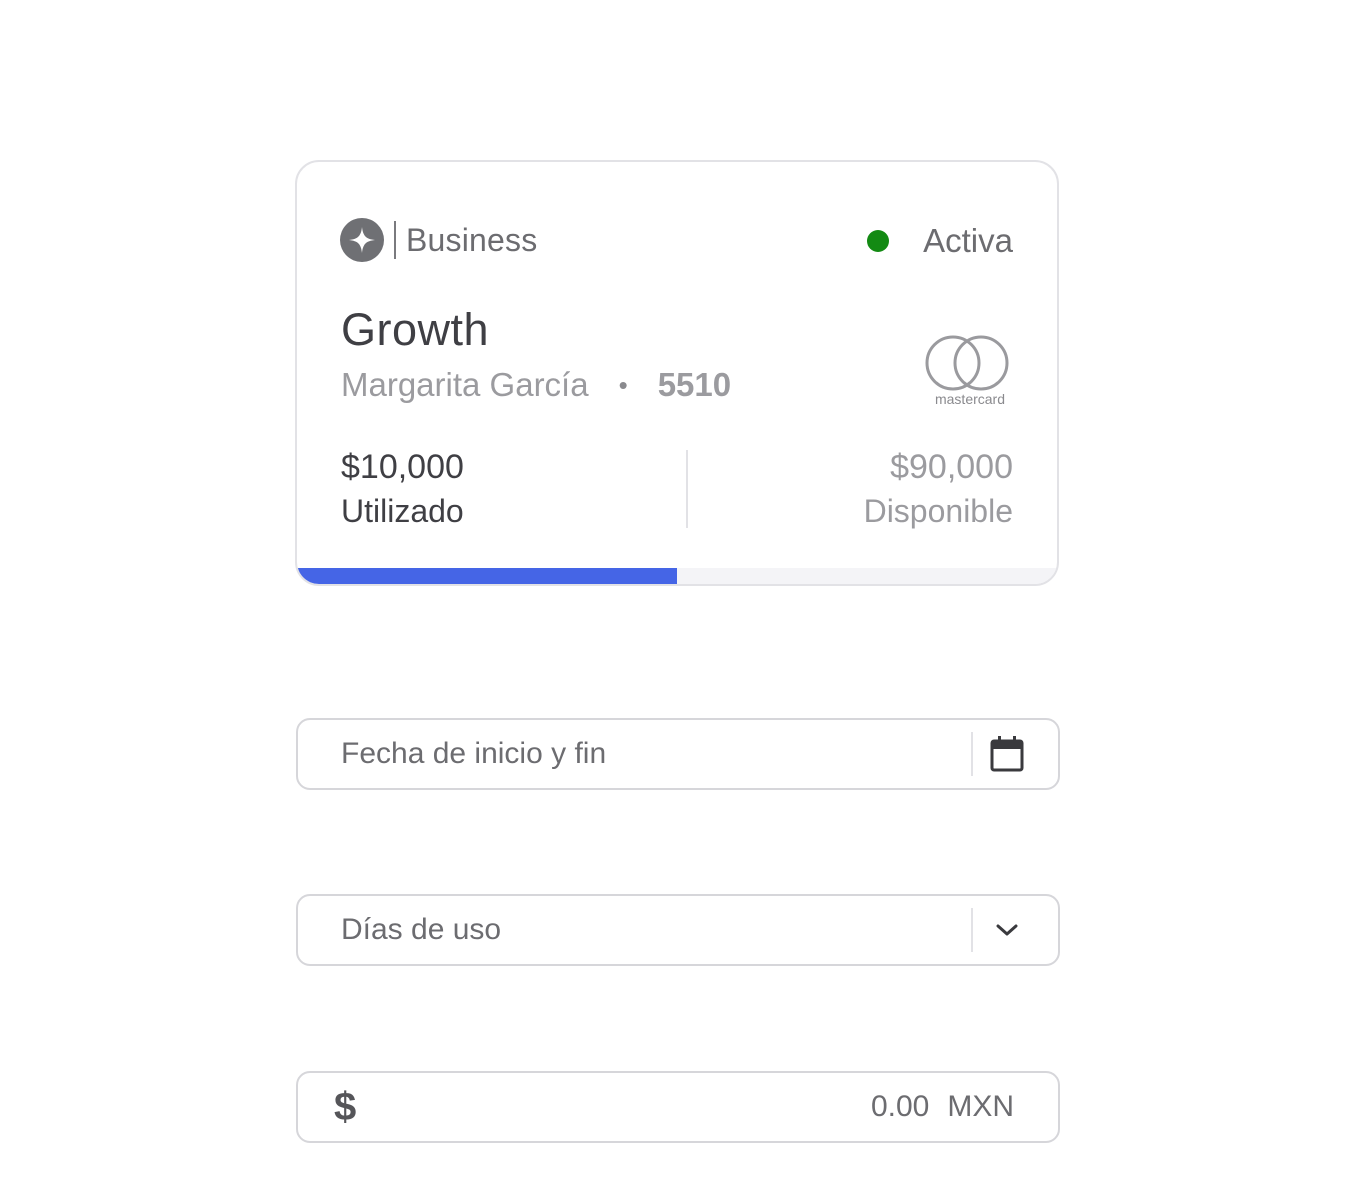 Image resolution: width=1346 pixels, height=1199 pixels. I want to click on amount-divider, so click(687, 489).